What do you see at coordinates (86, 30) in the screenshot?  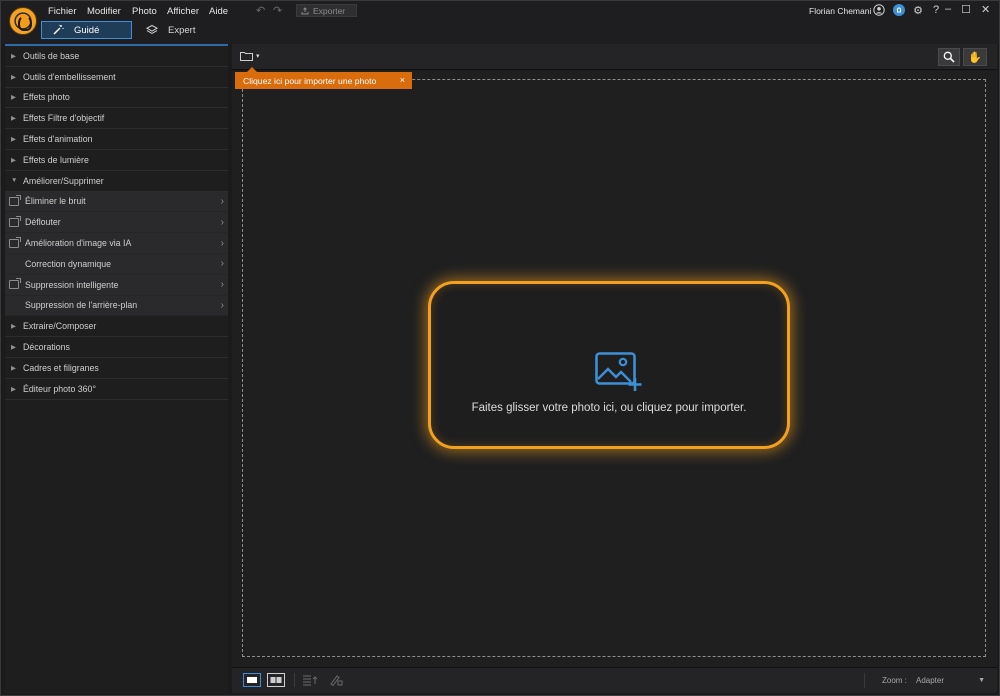 I see `tab-guided: Guidé` at bounding box center [86, 30].